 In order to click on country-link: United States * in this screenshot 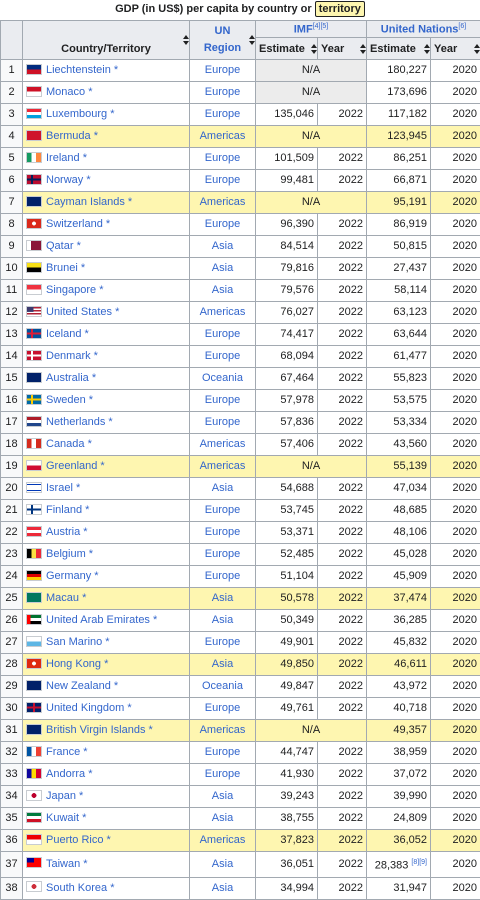, I will do `click(82, 312)`.